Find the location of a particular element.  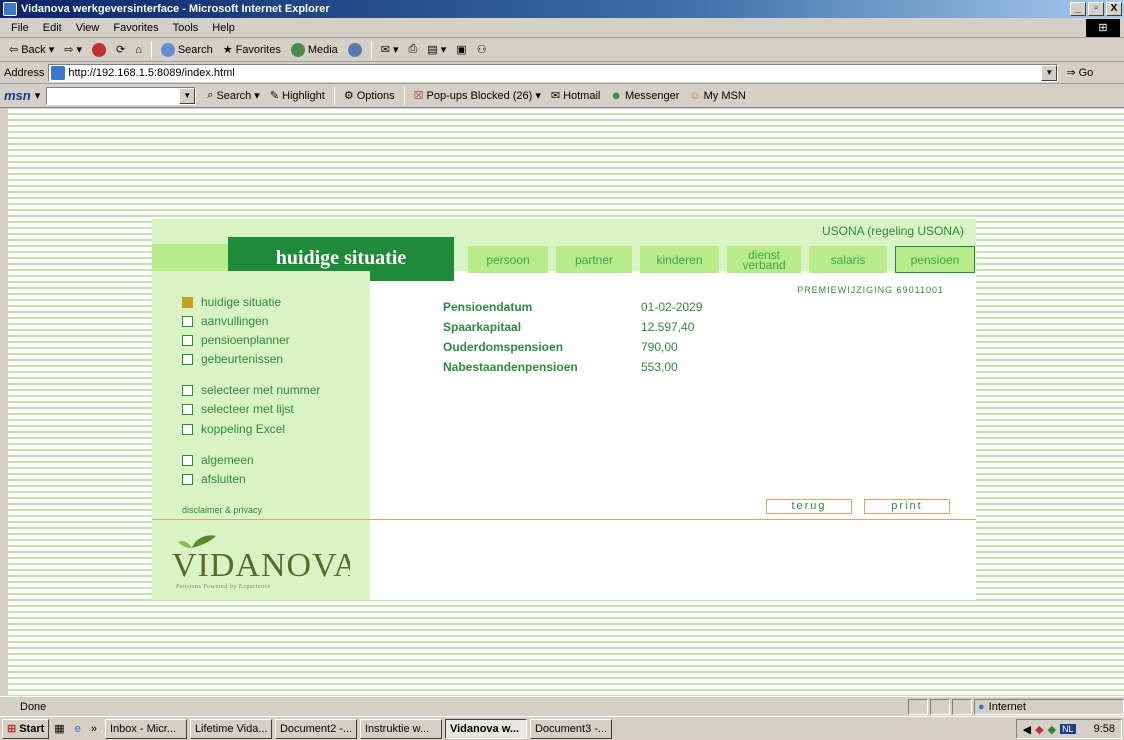

address-label: Address is located at coordinates (24, 72).